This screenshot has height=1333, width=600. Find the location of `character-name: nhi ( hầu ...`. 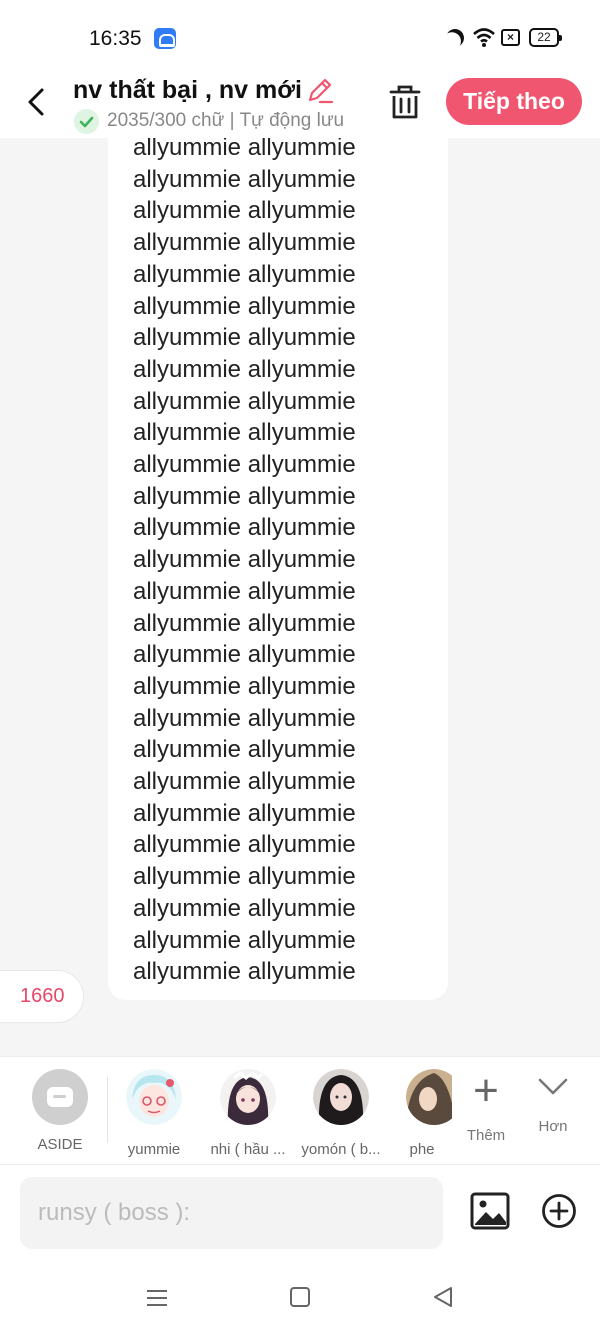

character-name: nhi ( hầu ... is located at coordinates (248, 1149).